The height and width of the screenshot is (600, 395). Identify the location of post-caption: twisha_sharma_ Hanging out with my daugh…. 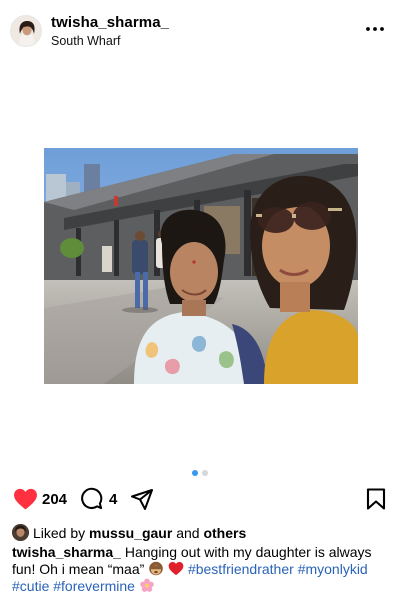
(202, 569).